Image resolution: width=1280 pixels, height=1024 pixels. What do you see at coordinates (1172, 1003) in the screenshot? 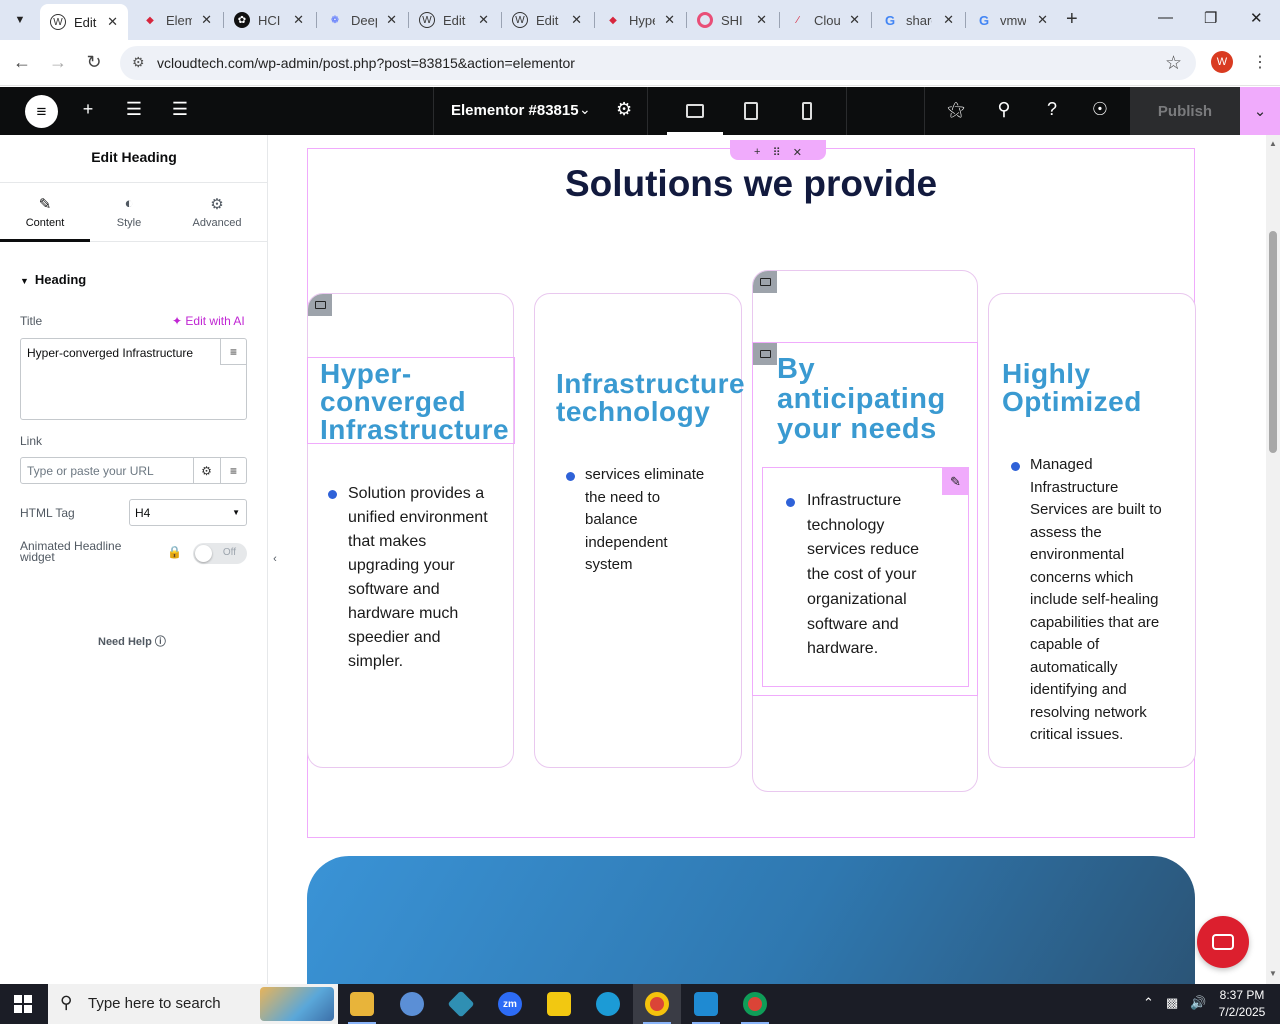
I see `network-icon: ▩` at bounding box center [1172, 1003].